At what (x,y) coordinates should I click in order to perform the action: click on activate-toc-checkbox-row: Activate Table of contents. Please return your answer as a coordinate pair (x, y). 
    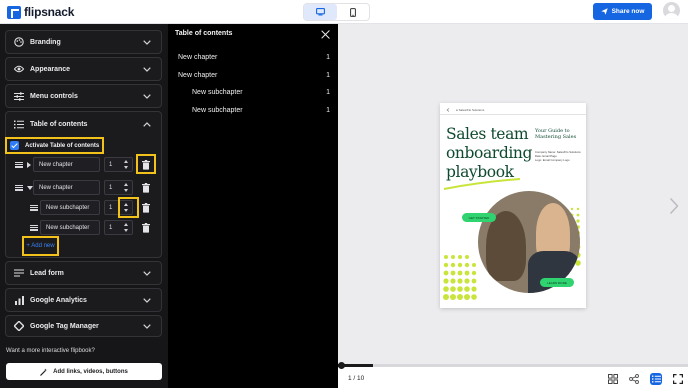
    Looking at the image, I should click on (54, 145).